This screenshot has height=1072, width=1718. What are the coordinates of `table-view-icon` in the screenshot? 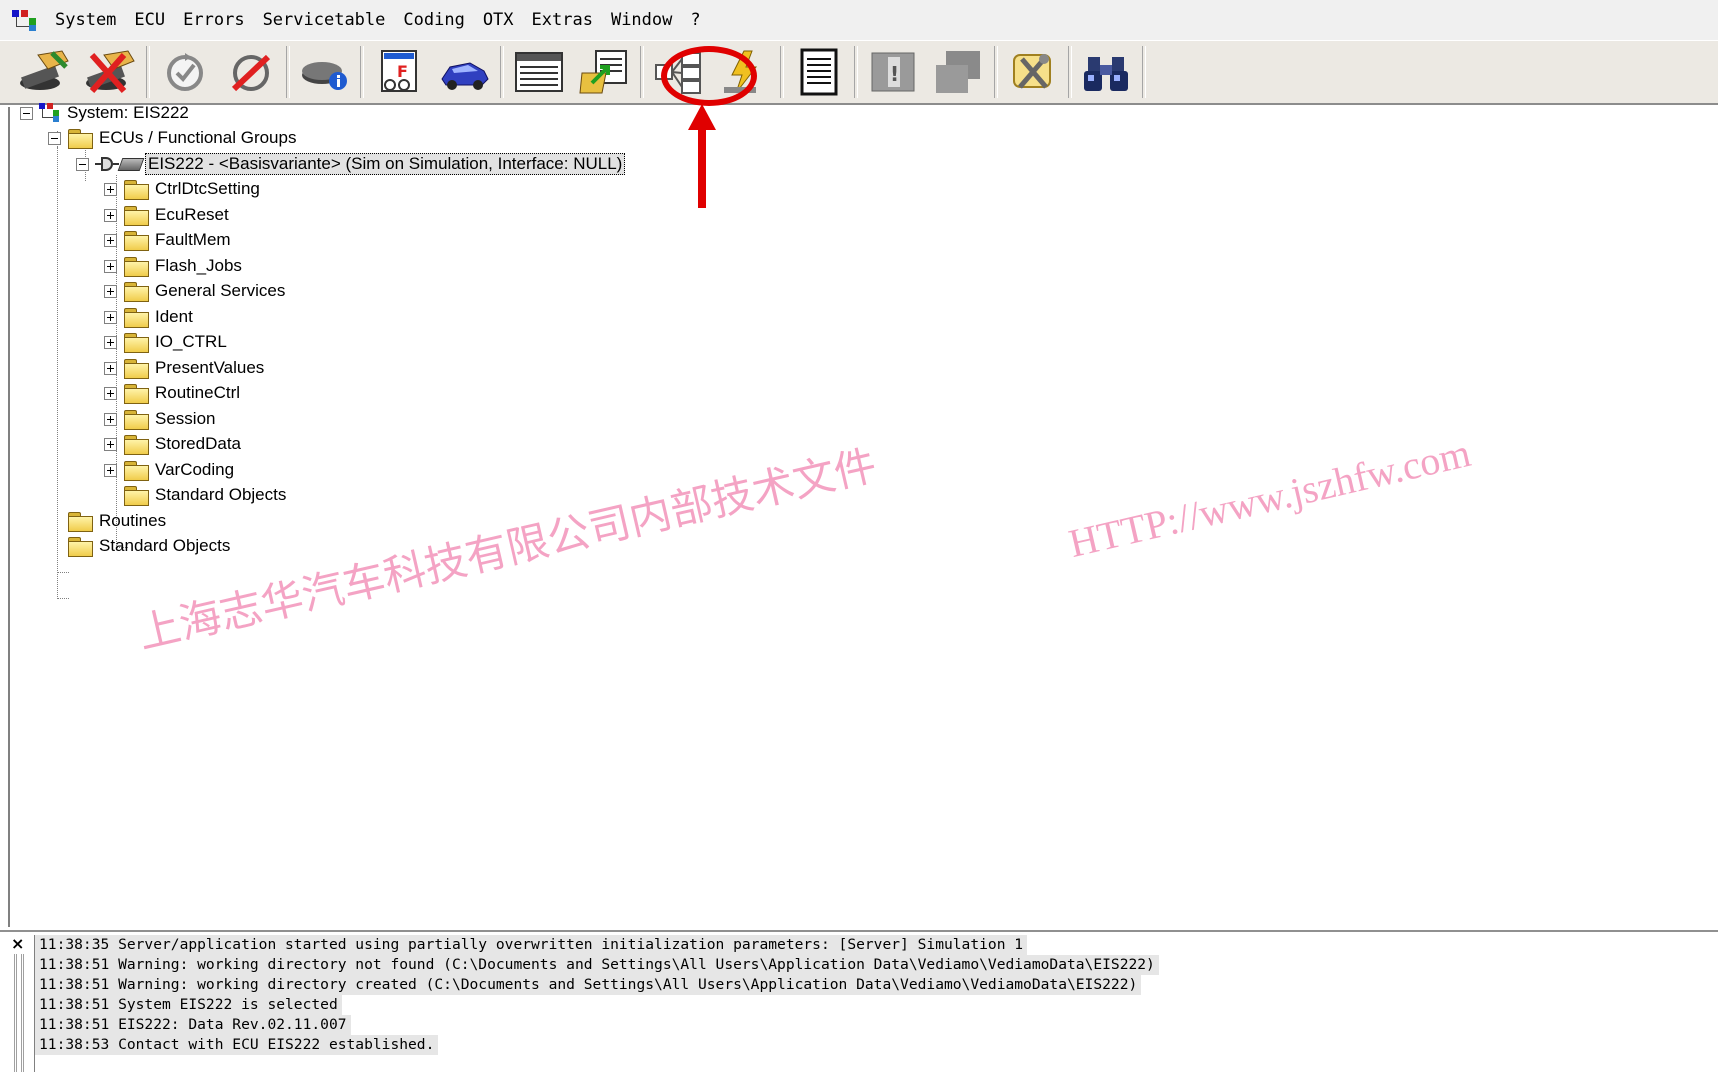 It's located at (539, 72).